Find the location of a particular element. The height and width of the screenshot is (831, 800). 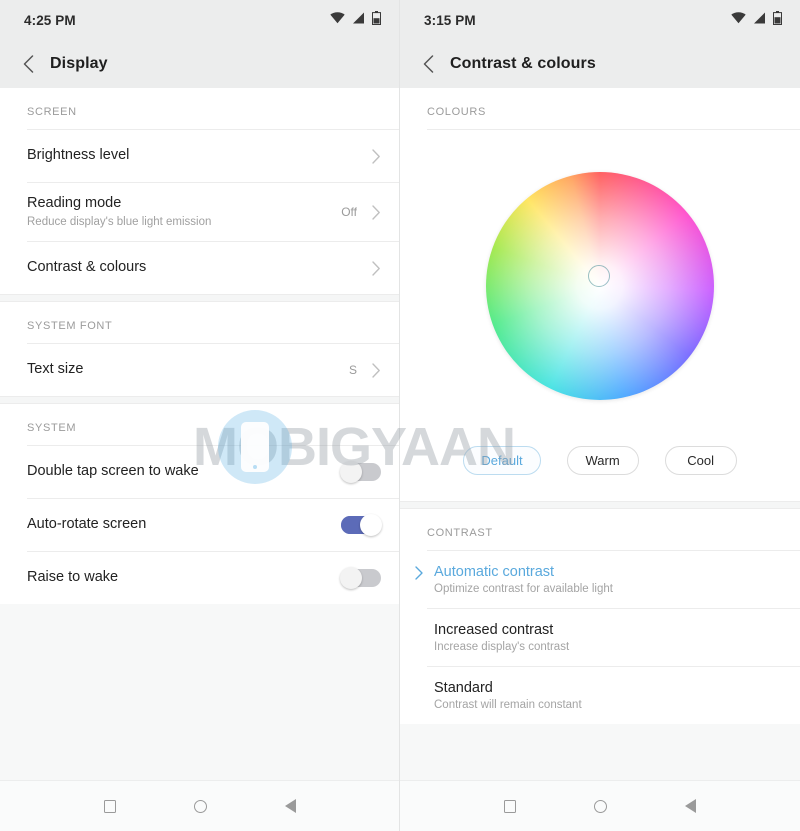

status-bar: 4:25 PM is located at coordinates (199, 20).